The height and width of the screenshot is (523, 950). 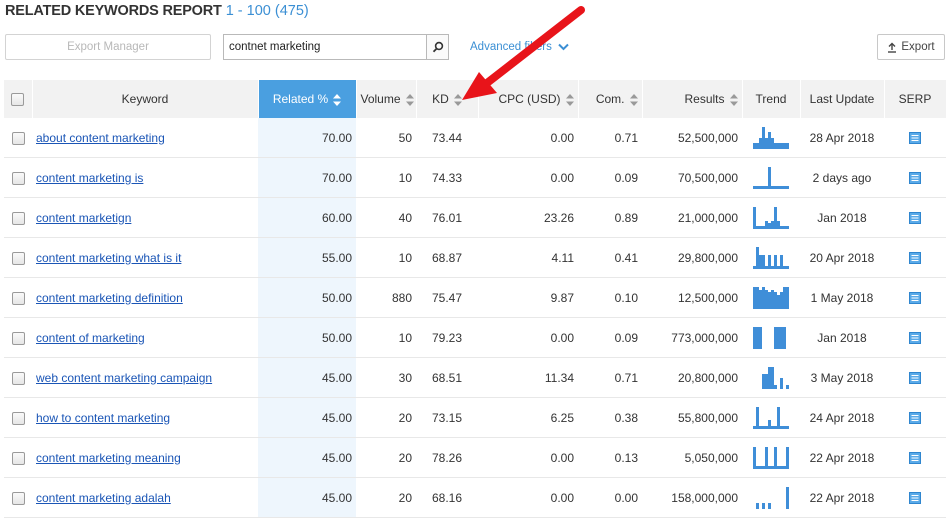 I want to click on column-header-kd: KD, so click(x=447, y=99).